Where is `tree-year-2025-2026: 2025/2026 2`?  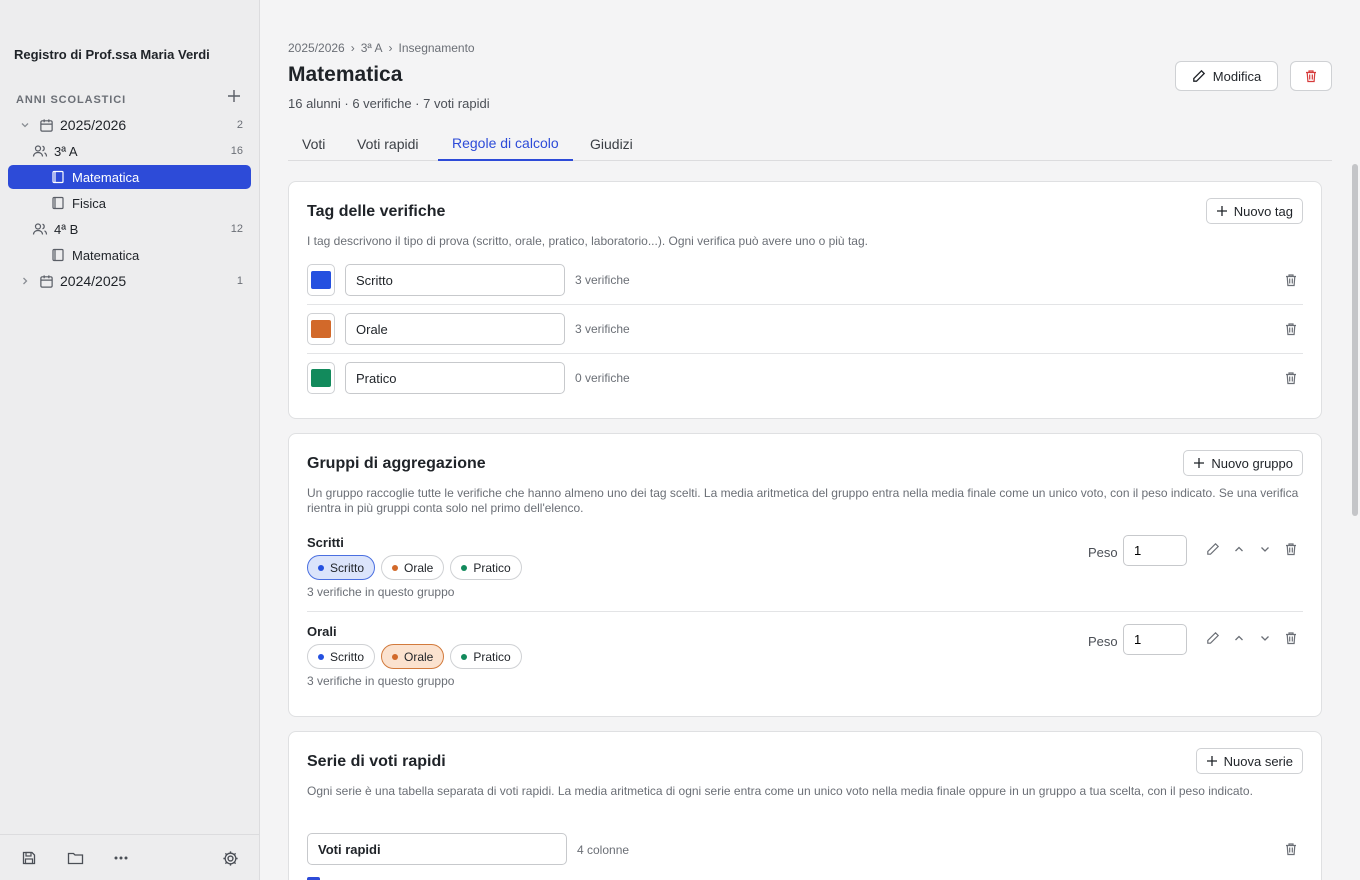 tree-year-2025-2026: 2025/2026 2 is located at coordinates (129, 125).